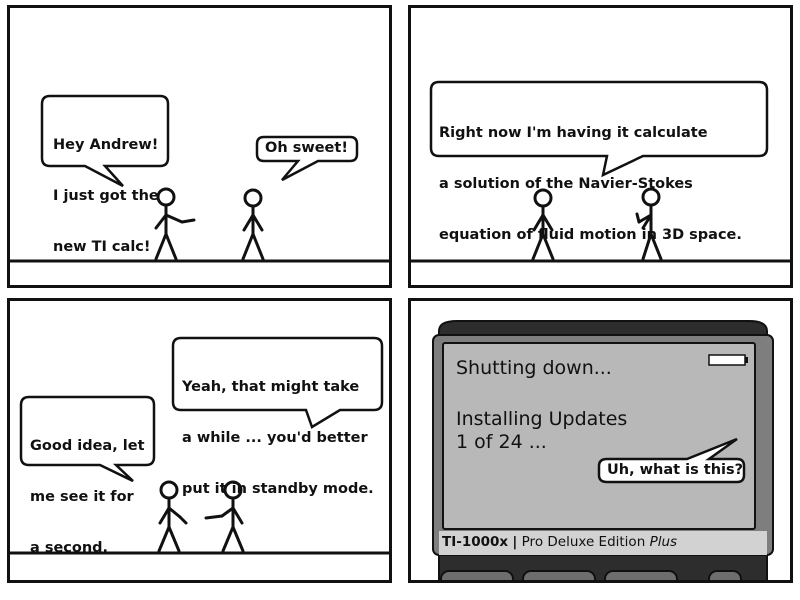 The width and height of the screenshot is (800, 600). I want to click on speech-line: me see it for, so click(82, 497).